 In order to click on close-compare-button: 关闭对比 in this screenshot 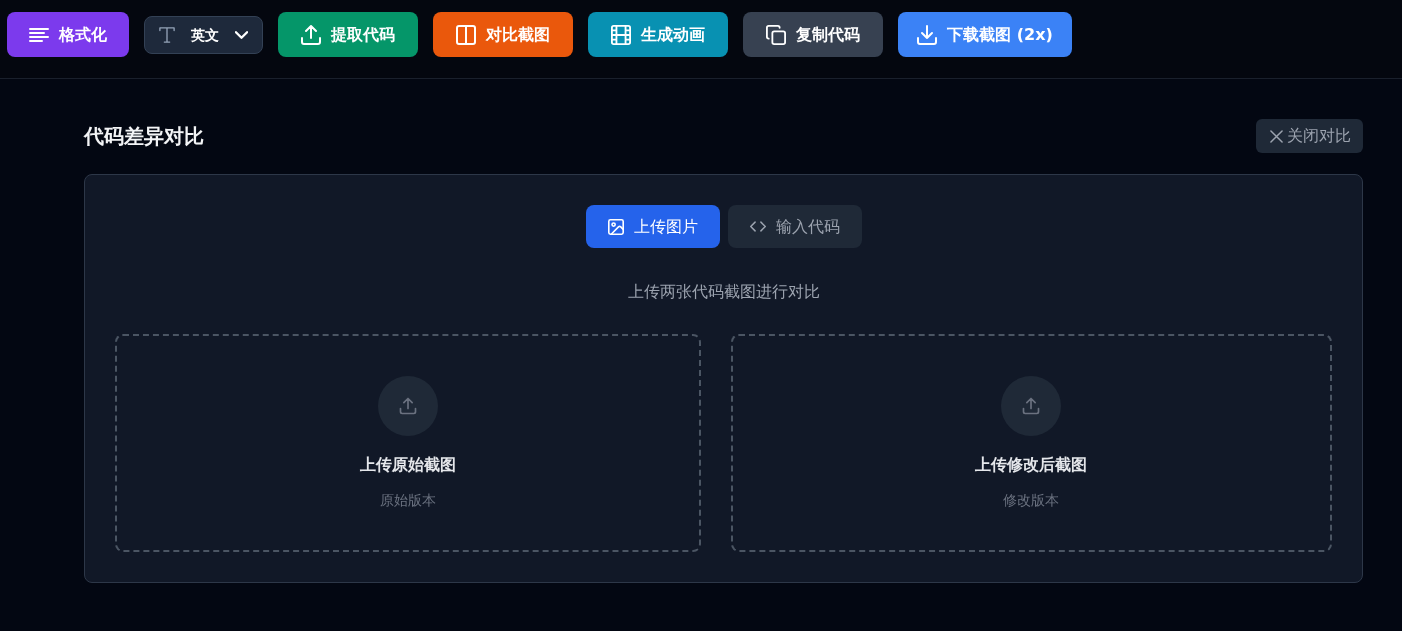, I will do `click(1309, 136)`.